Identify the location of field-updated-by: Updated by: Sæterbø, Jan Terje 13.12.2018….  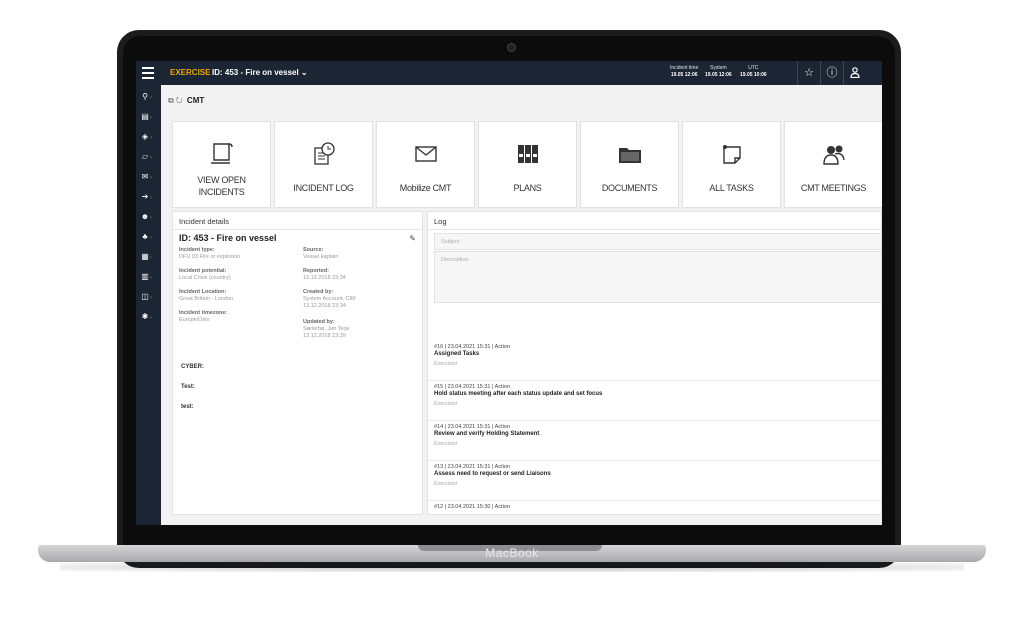
(326, 329).